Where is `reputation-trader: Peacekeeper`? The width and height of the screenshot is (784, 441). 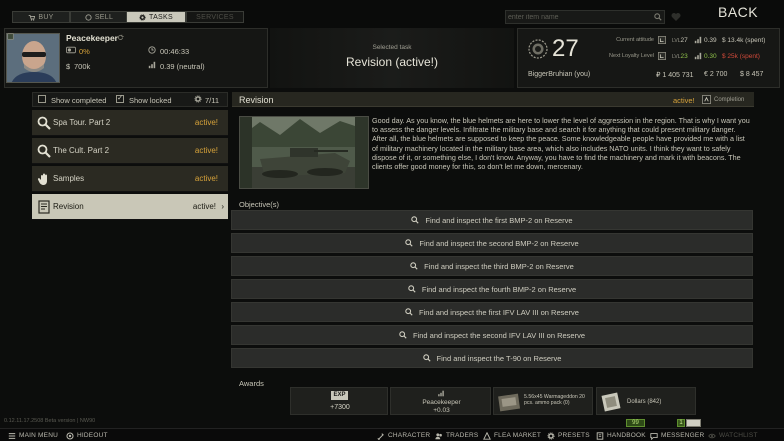 reputation-trader: Peacekeeper is located at coordinates (441, 402).